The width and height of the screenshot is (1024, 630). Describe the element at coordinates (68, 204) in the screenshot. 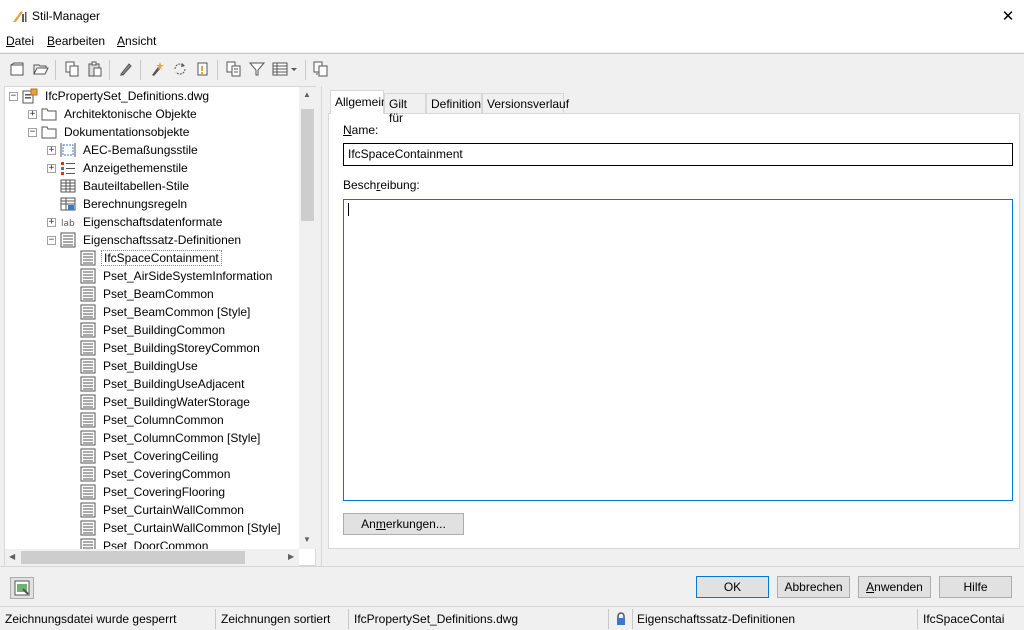

I see `calculation-rule-icon` at that location.